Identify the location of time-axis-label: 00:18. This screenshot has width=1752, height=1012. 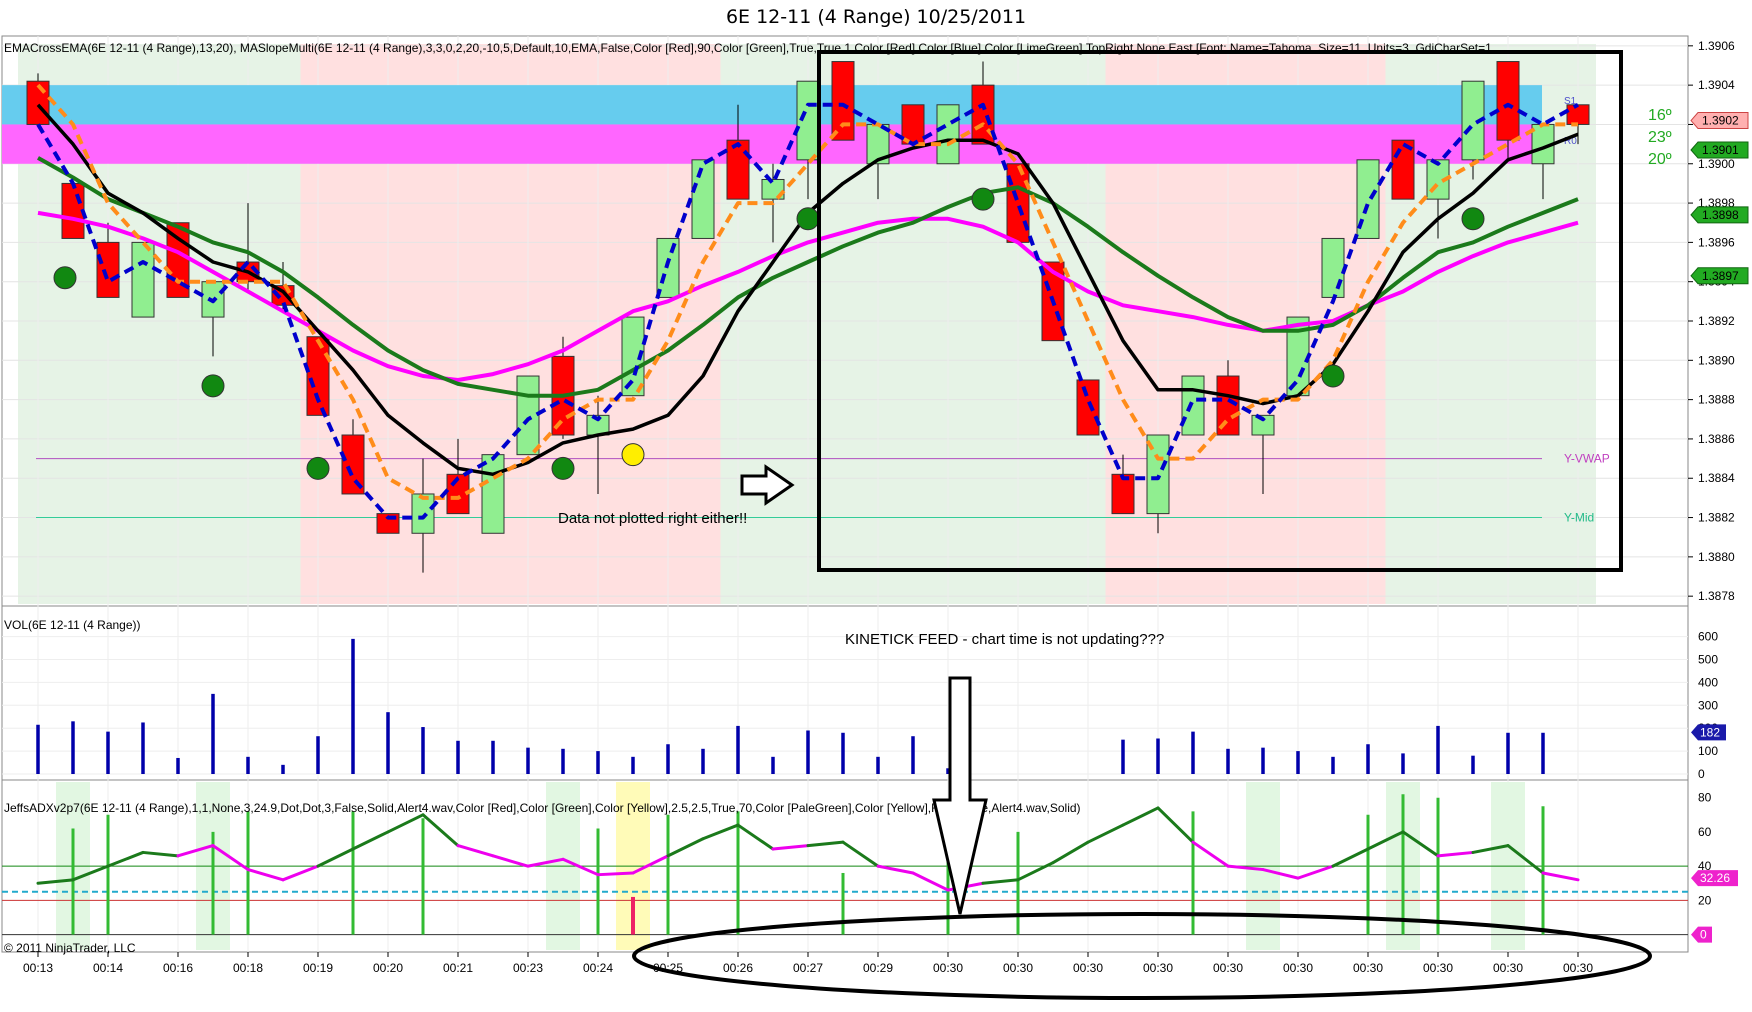
(248, 968).